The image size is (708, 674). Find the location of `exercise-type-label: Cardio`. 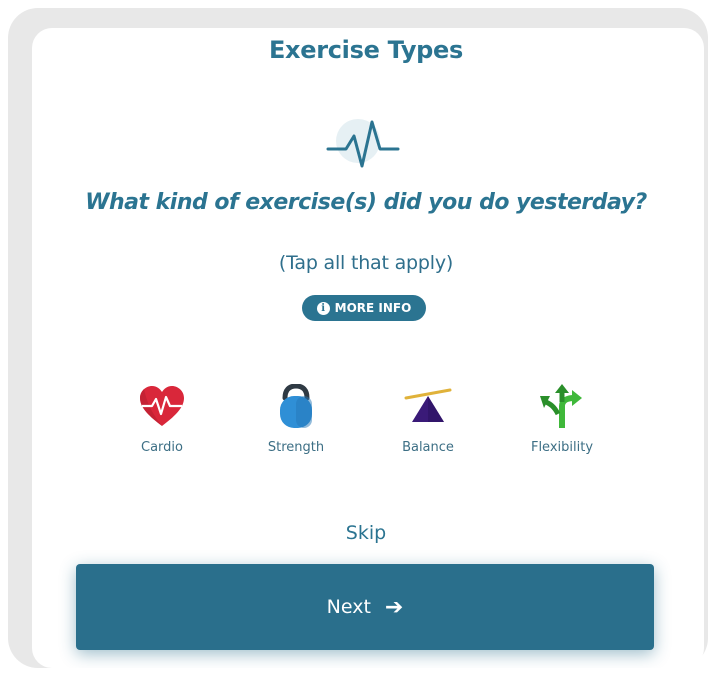

exercise-type-label: Cardio is located at coordinates (162, 447).